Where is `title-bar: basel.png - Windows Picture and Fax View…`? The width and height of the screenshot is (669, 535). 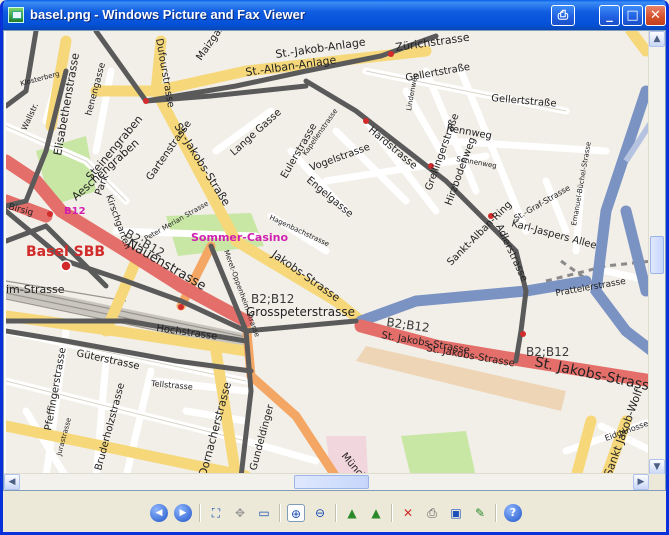
title-bar: basel.png - Windows Picture and Fax View… is located at coordinates (334, 15).